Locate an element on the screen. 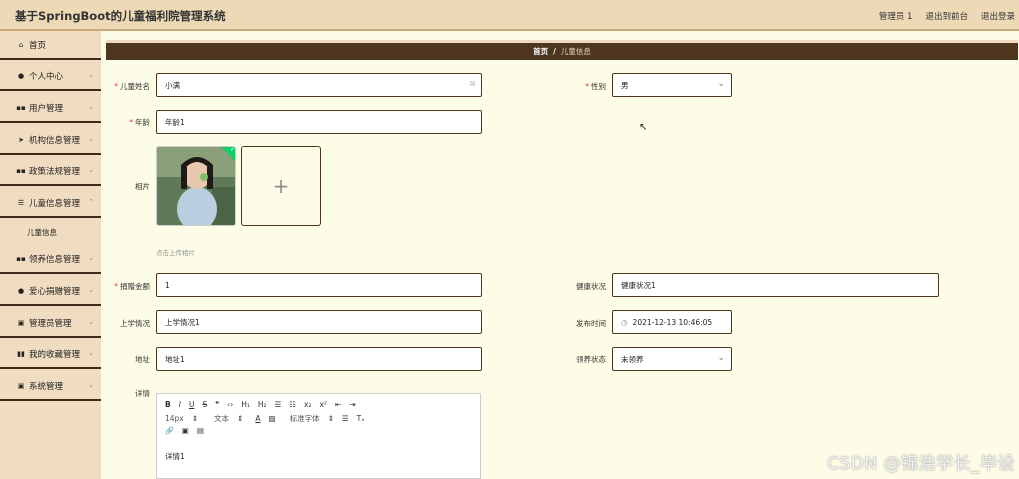  editor-toolbar-row3: 🔗 ▣ ▤ is located at coordinates (184, 430).